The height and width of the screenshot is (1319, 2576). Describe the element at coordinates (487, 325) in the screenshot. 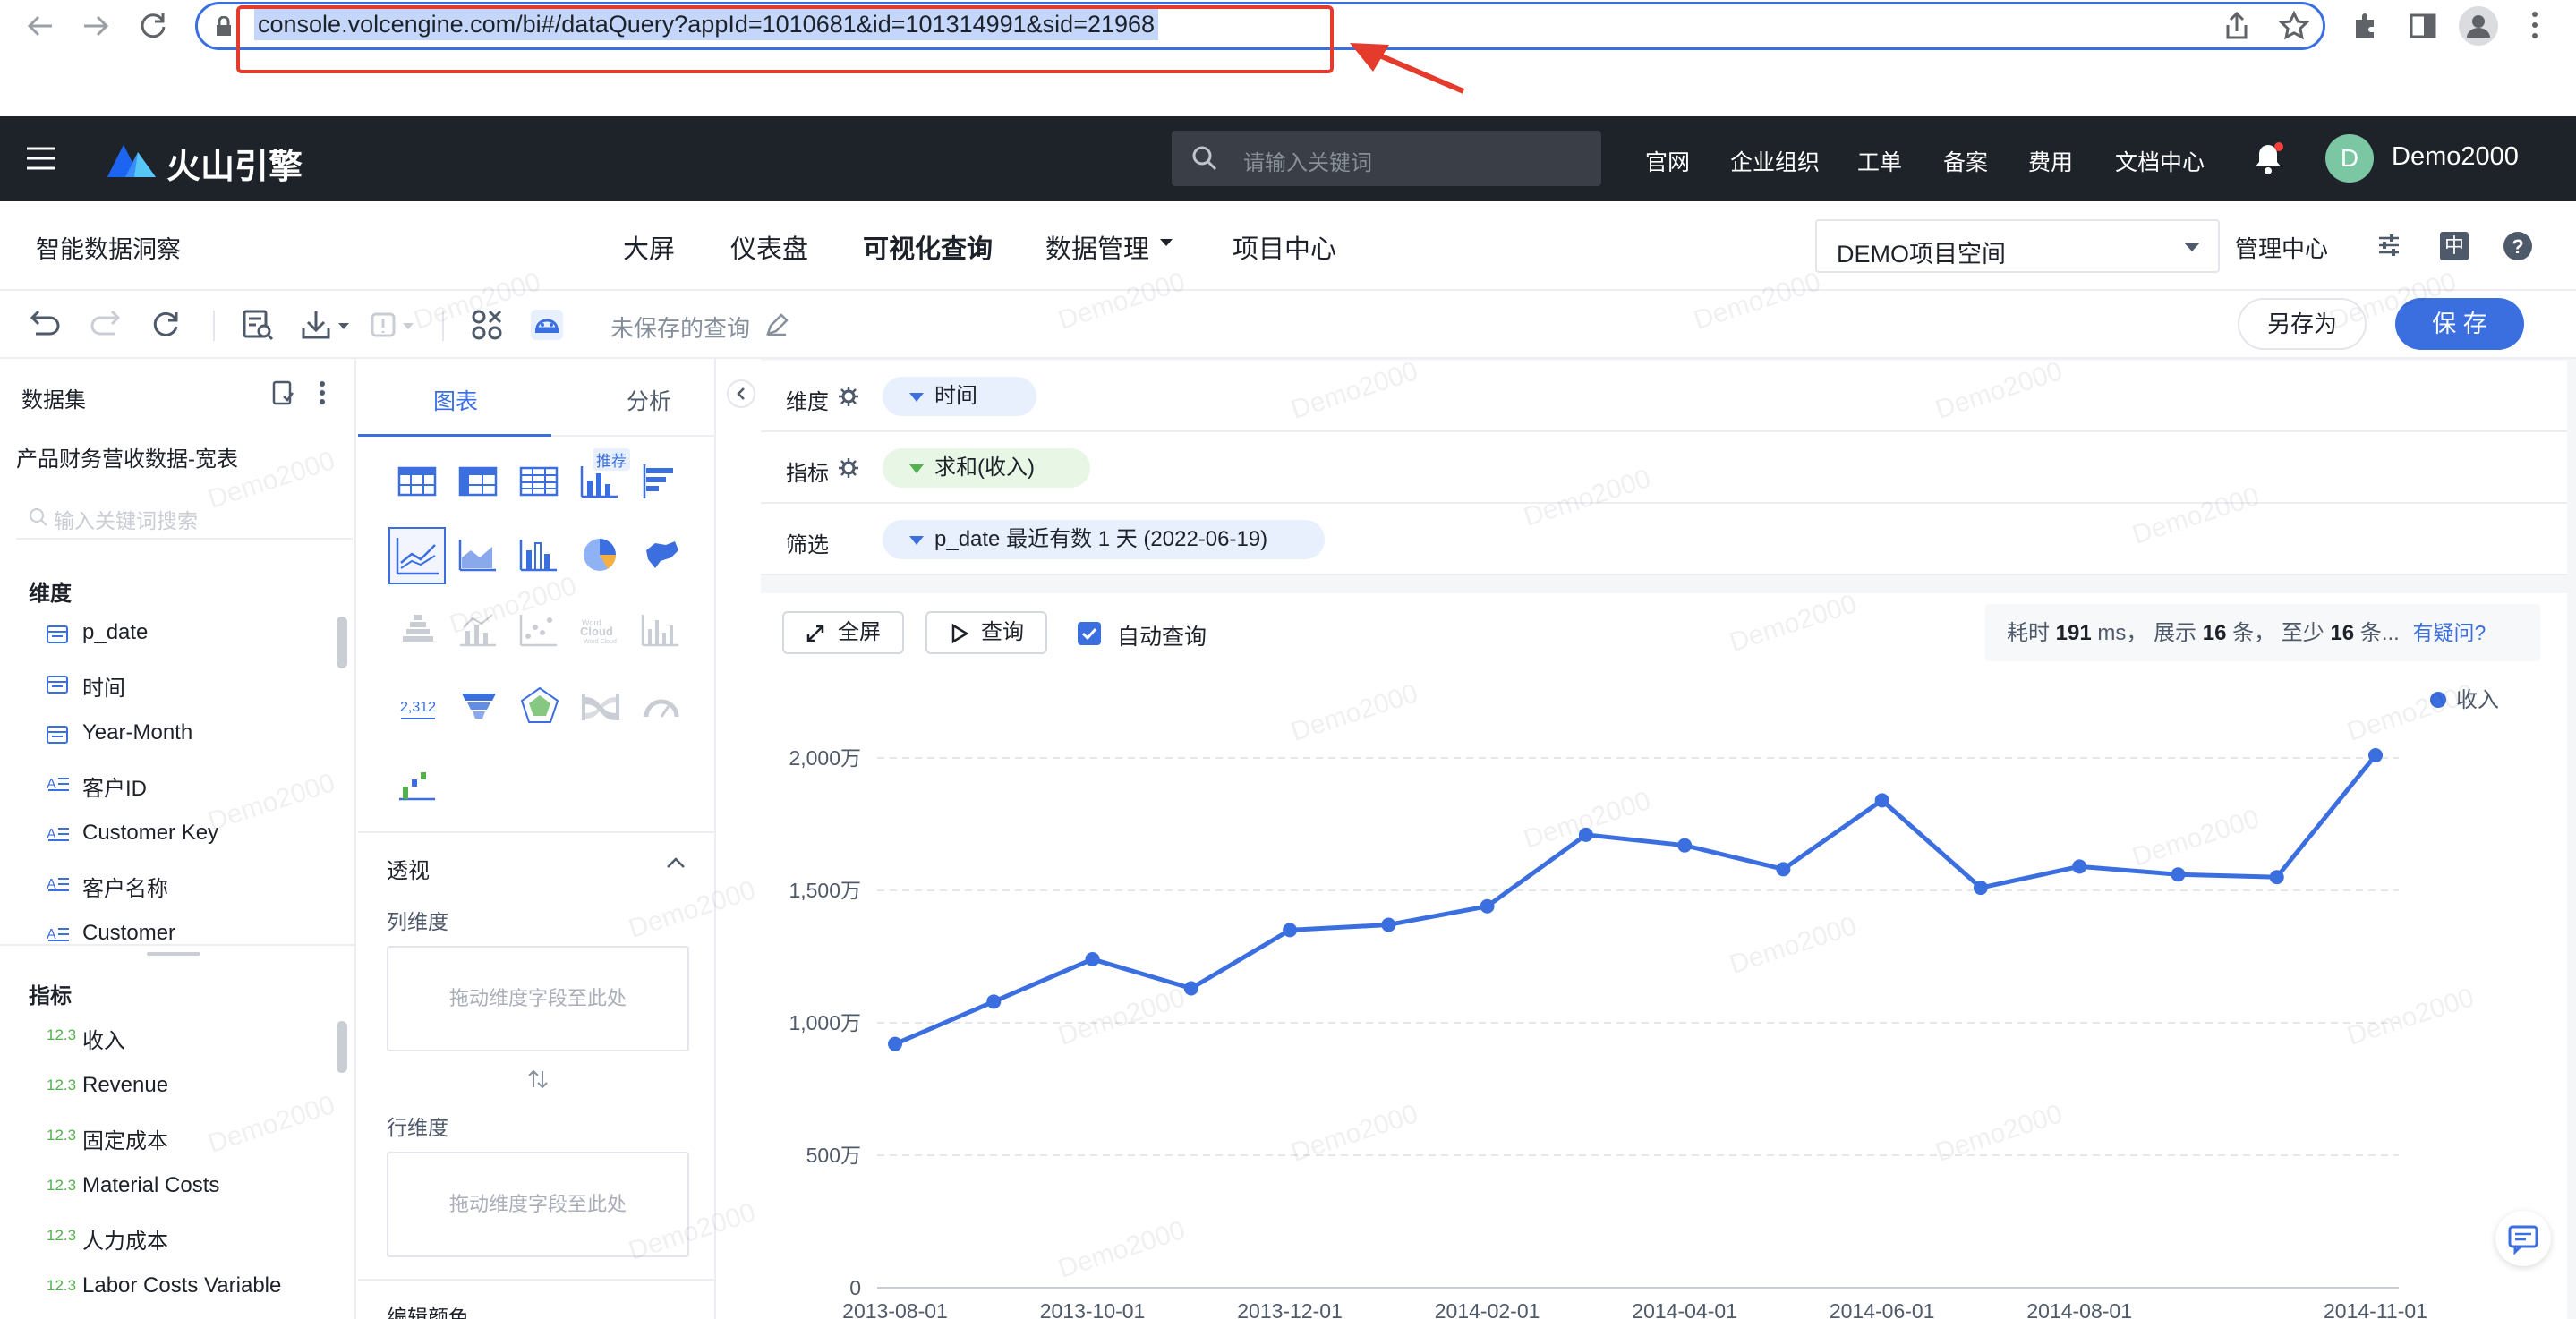

I see `components-icon` at that location.